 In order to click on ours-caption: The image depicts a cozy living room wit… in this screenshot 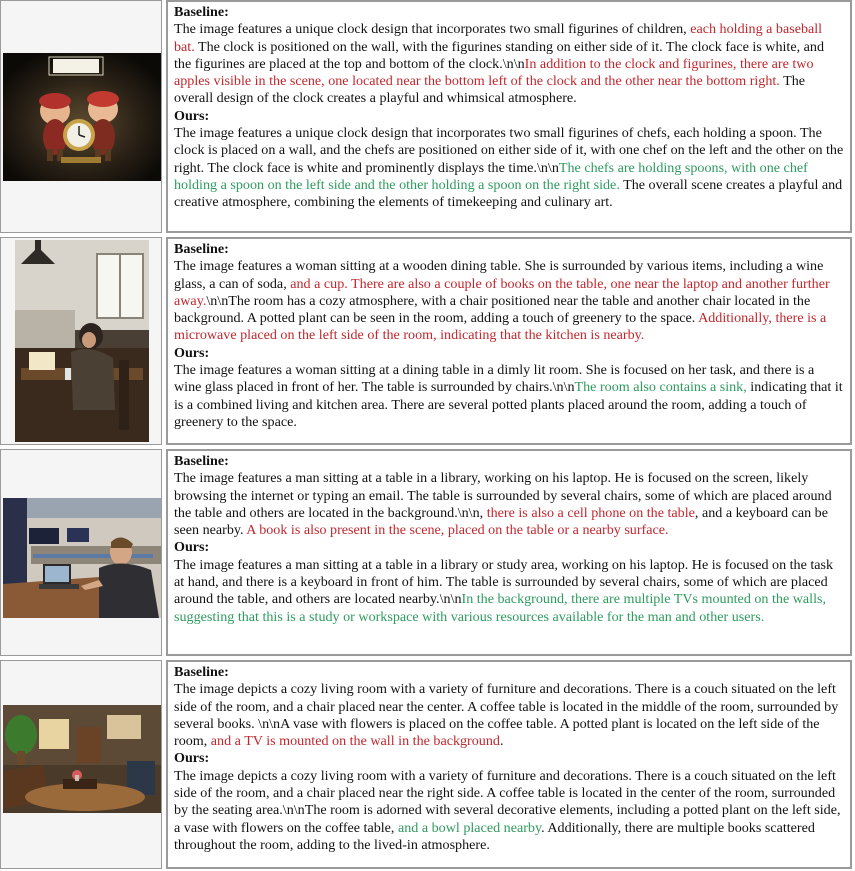, I will do `click(509, 811)`.